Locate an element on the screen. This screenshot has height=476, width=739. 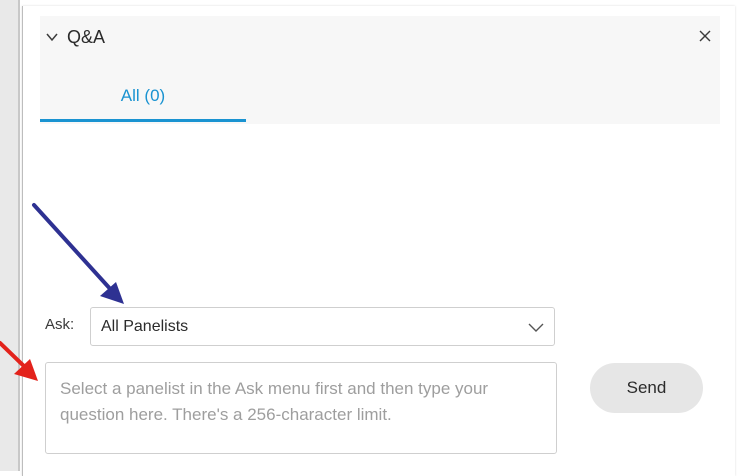
close-icon is located at coordinates (705, 36).